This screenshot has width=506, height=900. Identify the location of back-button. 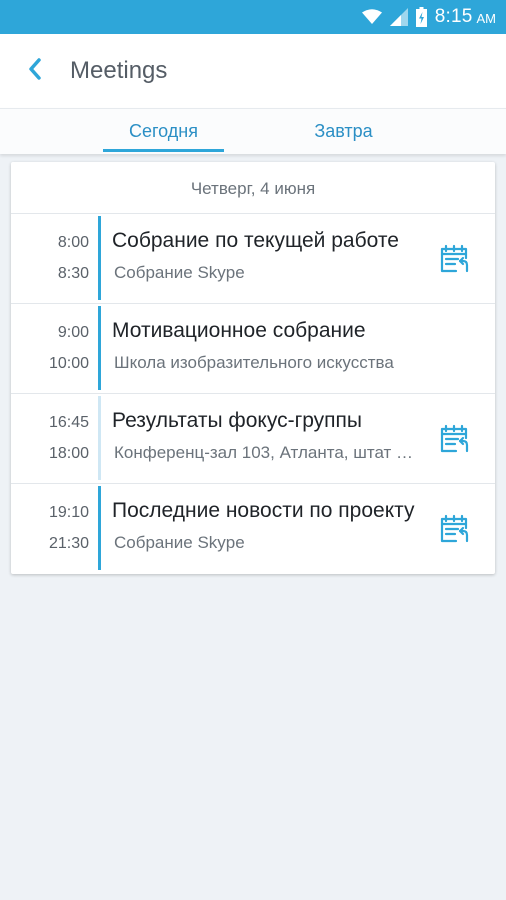
(35, 71).